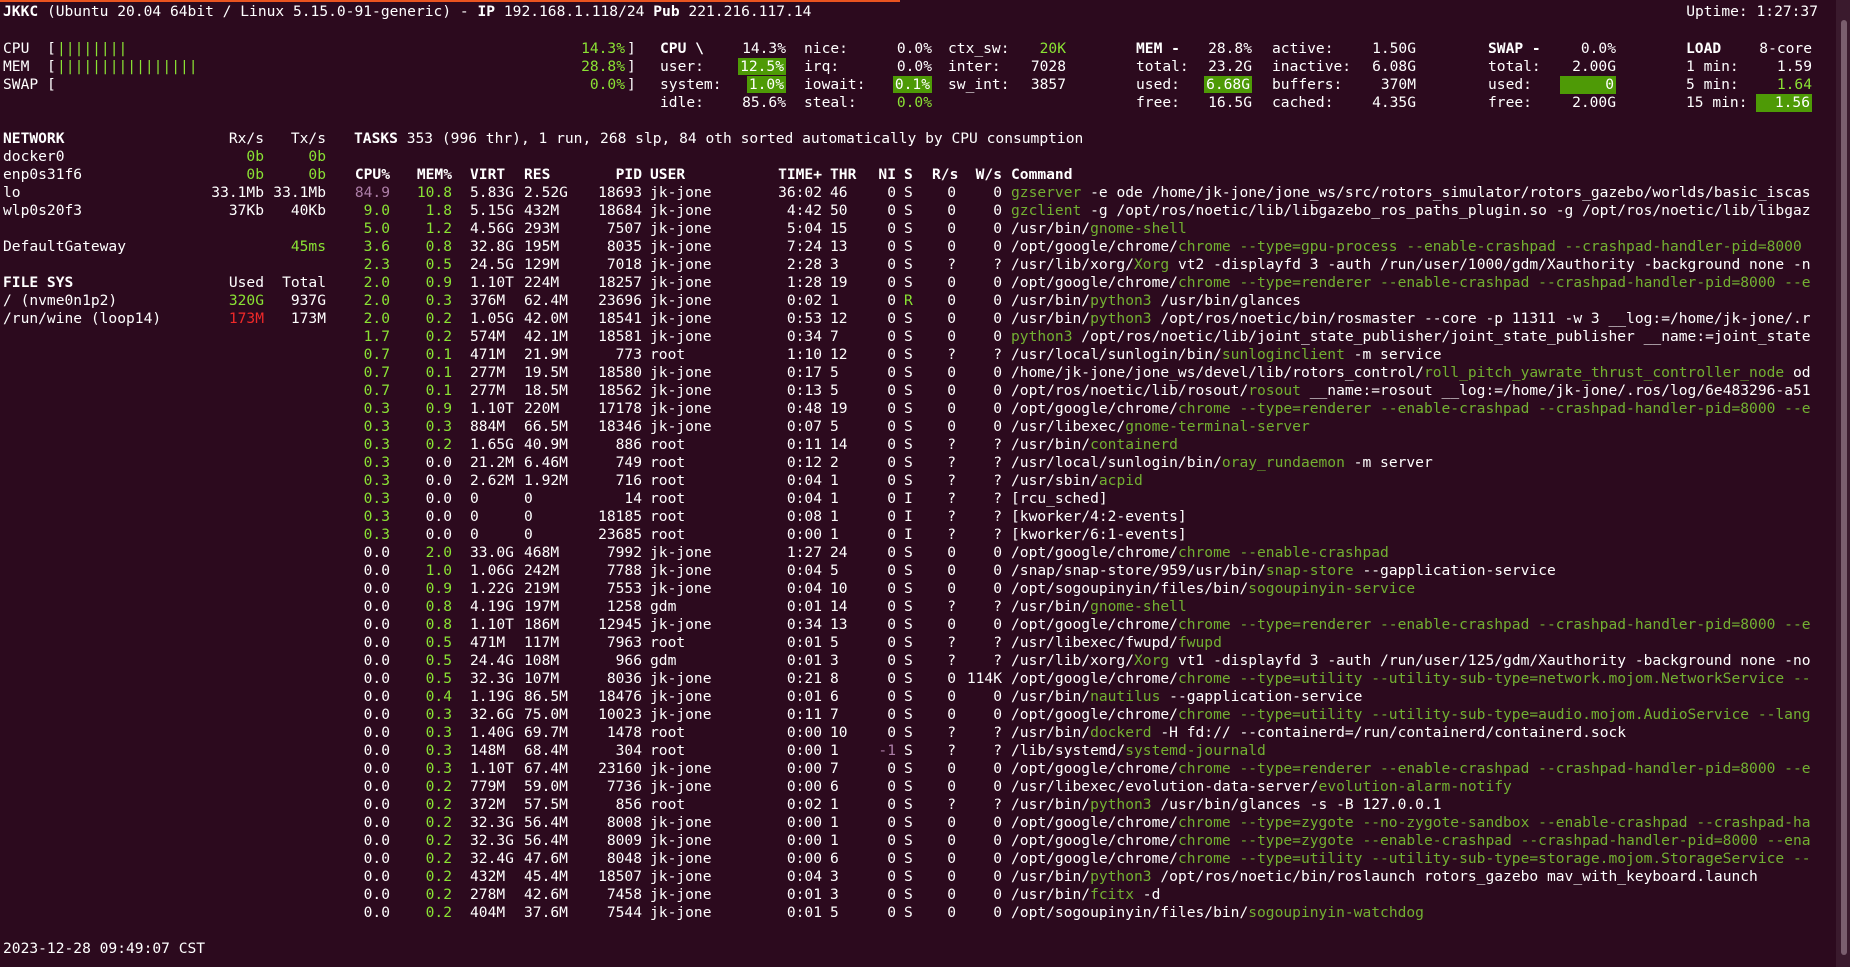 The image size is (1850, 967). I want to click on process-virt: 471M, so click(488, 354).